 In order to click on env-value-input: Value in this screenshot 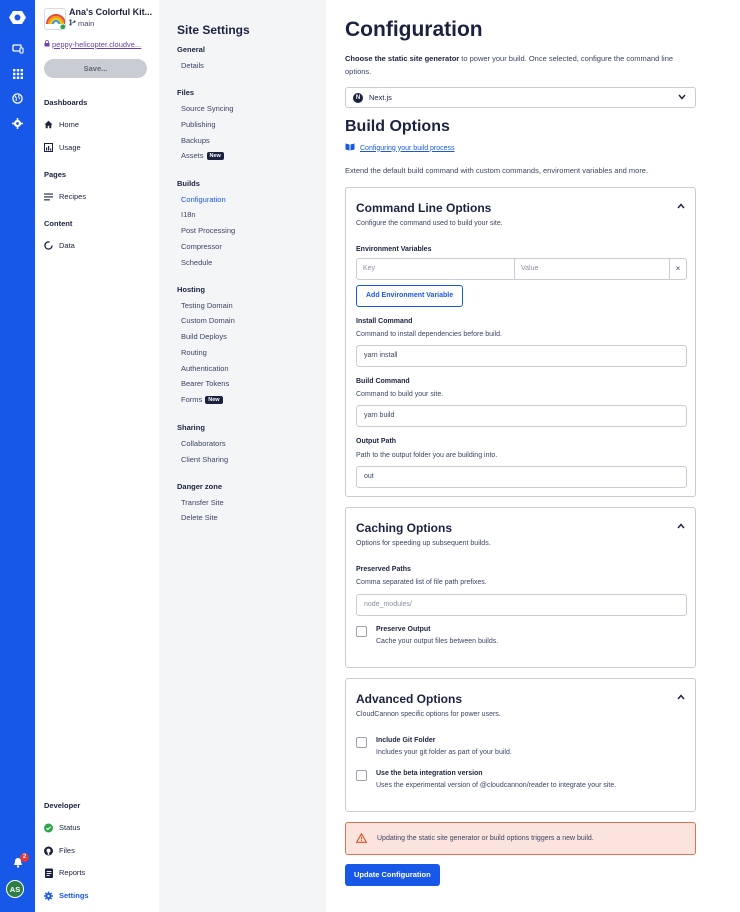, I will do `click(592, 269)`.